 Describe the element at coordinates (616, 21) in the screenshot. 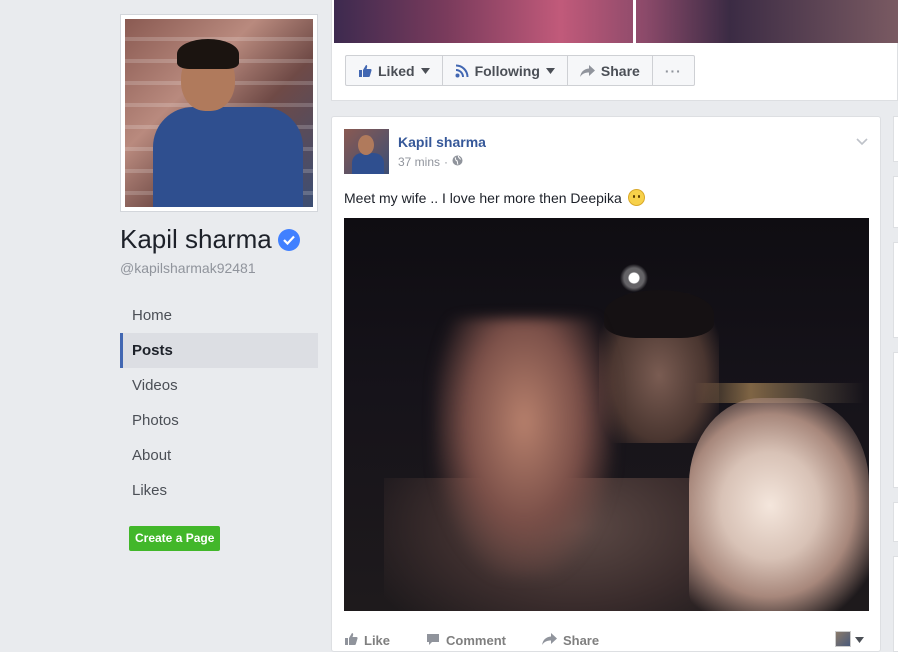

I see `cover-photo` at that location.